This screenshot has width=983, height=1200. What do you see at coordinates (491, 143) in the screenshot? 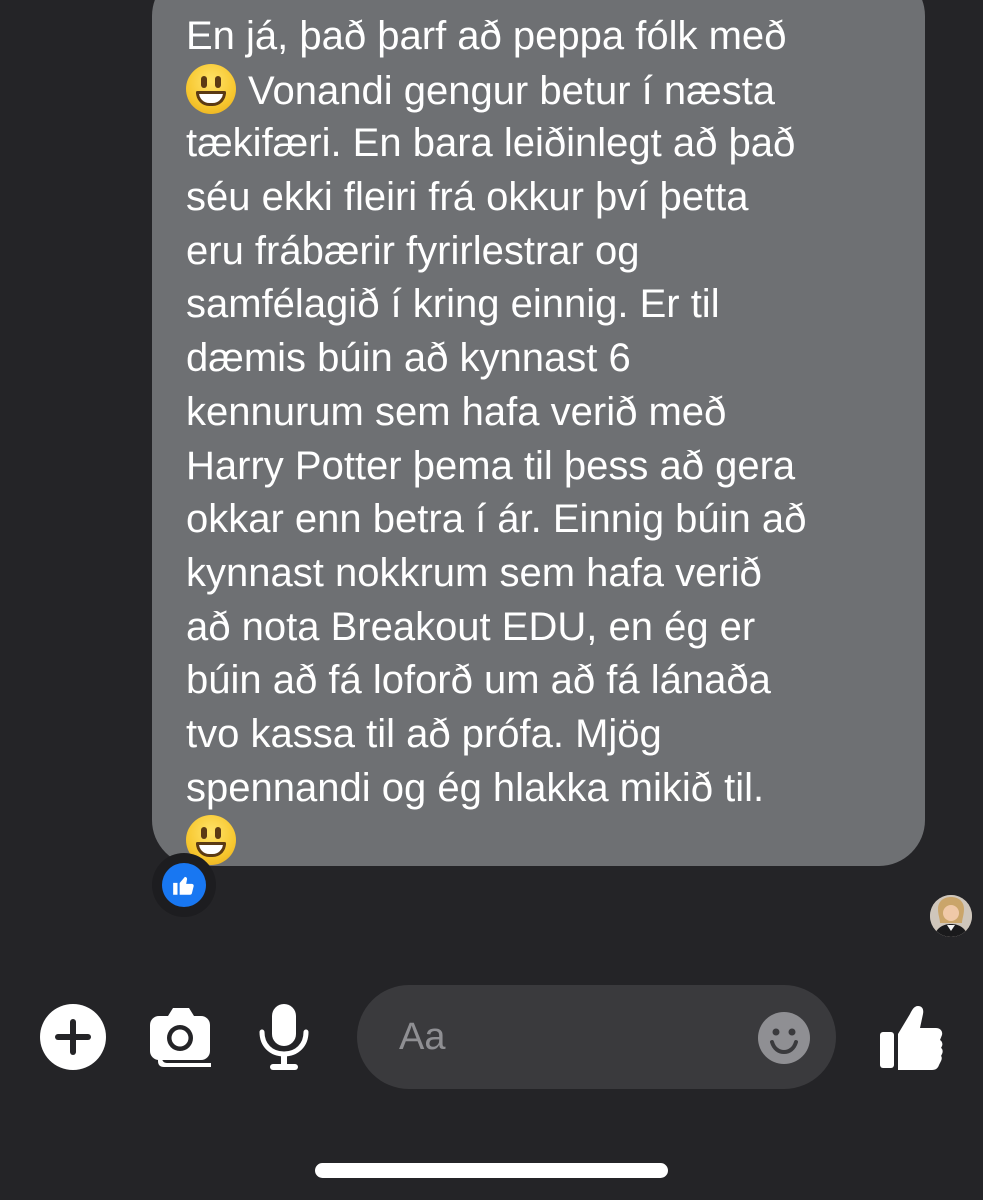
I see `message-line: tækifæri. En bara leiðinlegt að það` at bounding box center [491, 143].